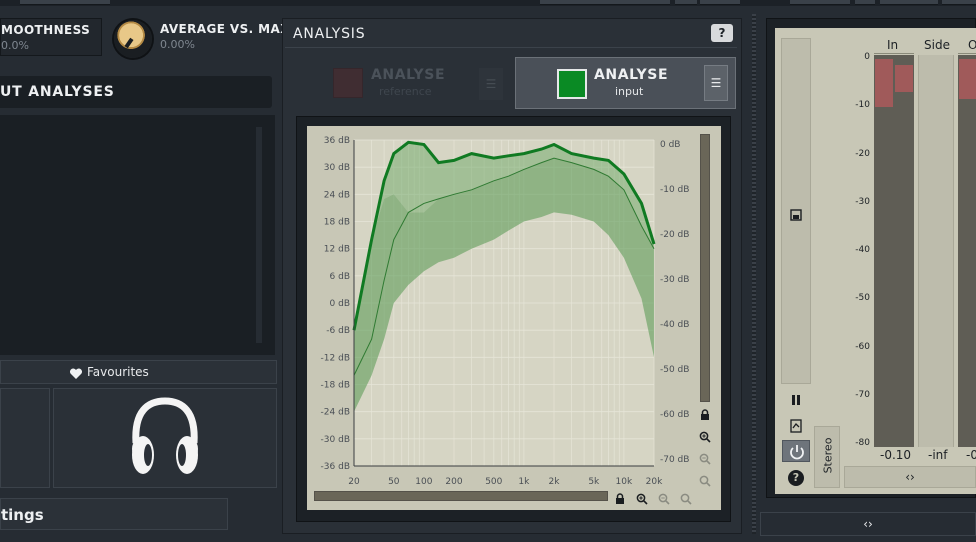  I want to click on y-tick-label-left: 18 dB, so click(337, 223).